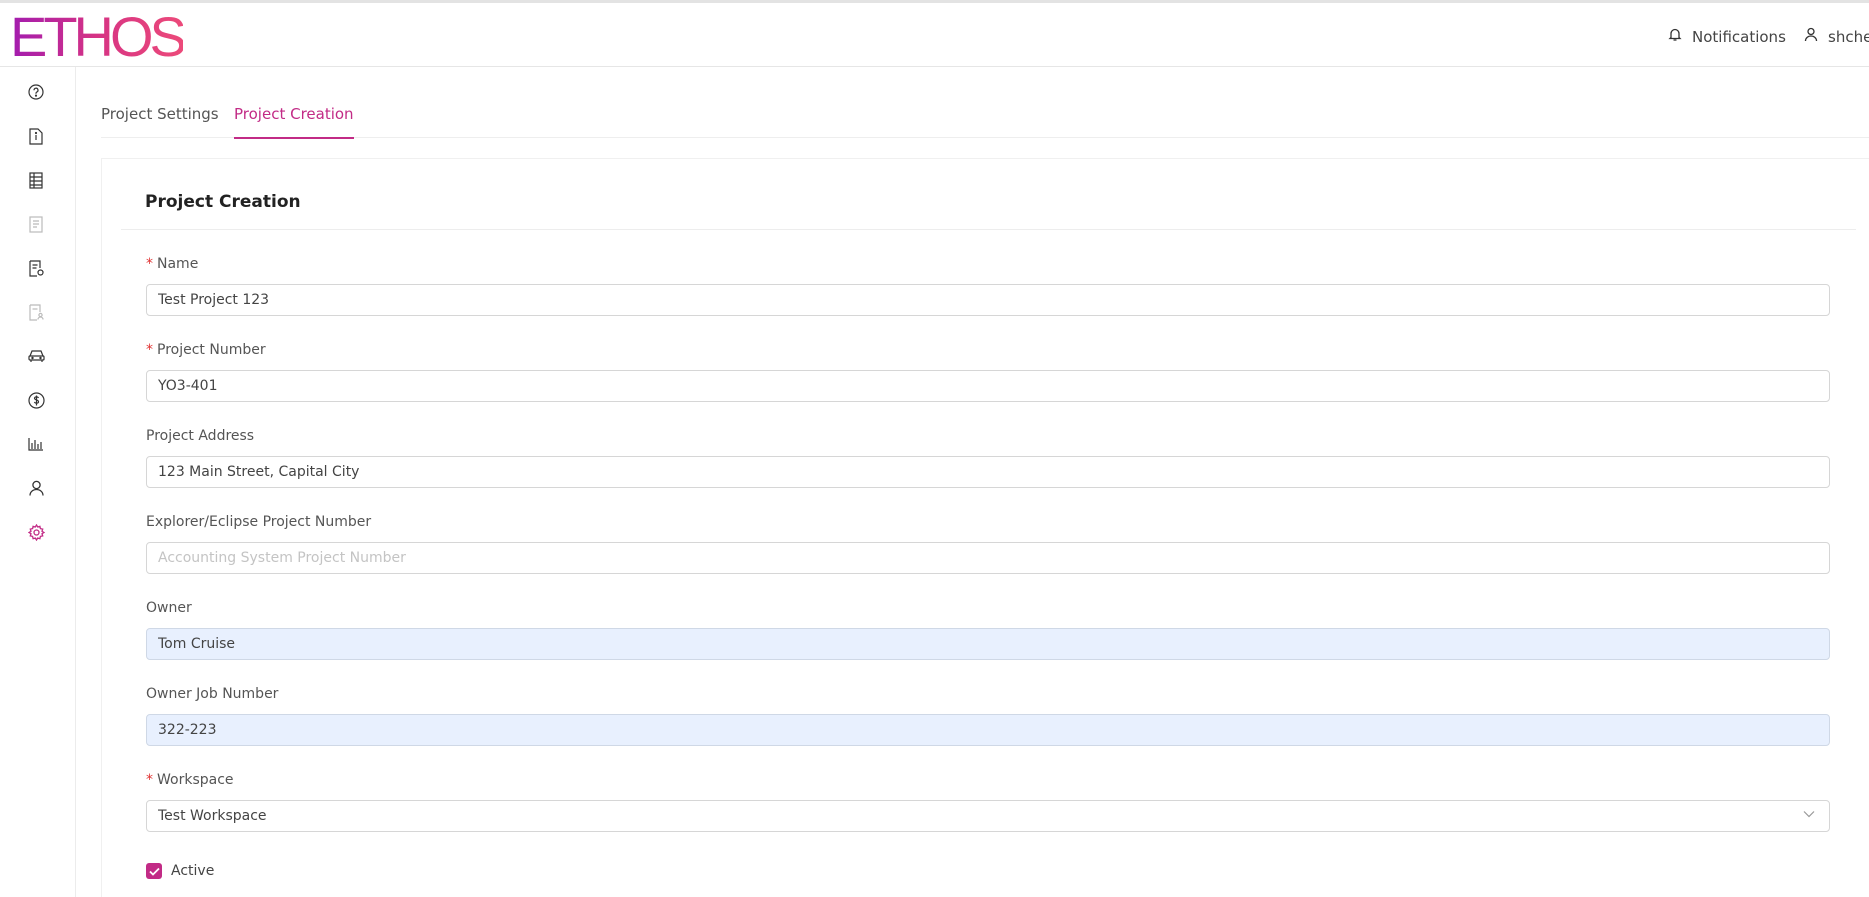 This screenshot has width=1869, height=897. What do you see at coordinates (200, 436) in the screenshot?
I see `project-address-label: Project Address` at bounding box center [200, 436].